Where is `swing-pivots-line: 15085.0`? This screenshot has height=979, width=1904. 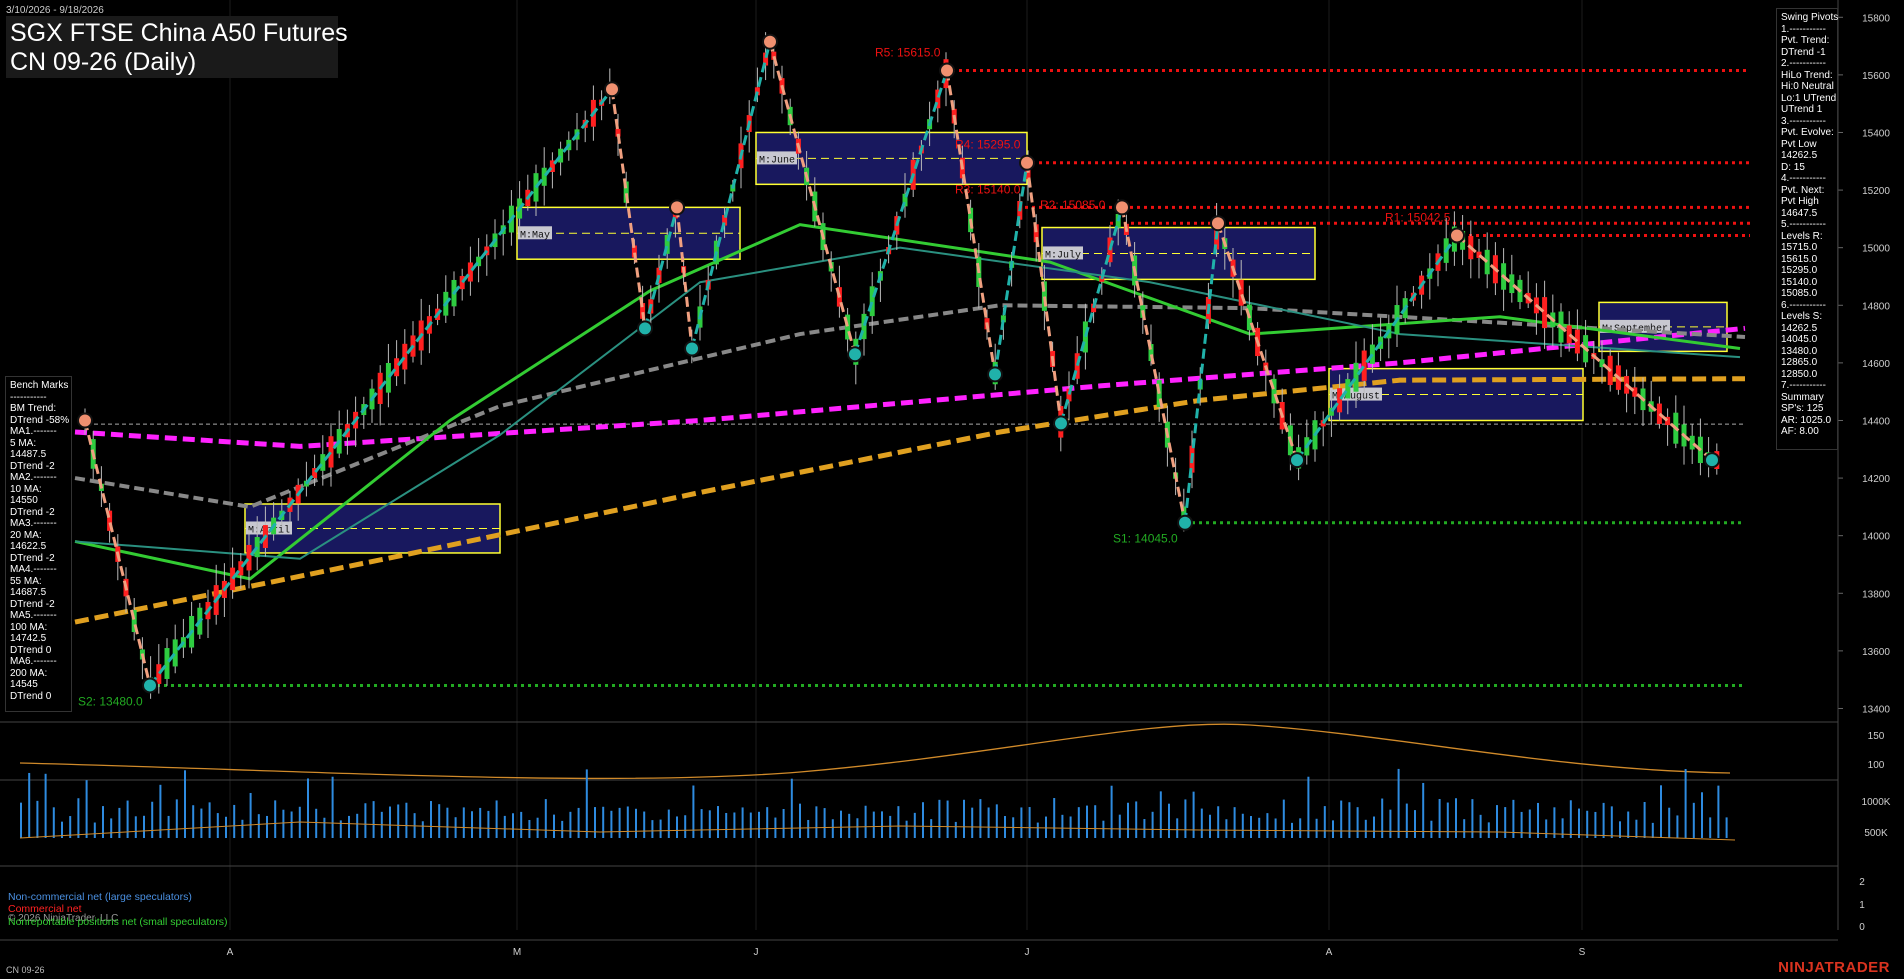 swing-pivots-line: 15085.0 is located at coordinates (1799, 293).